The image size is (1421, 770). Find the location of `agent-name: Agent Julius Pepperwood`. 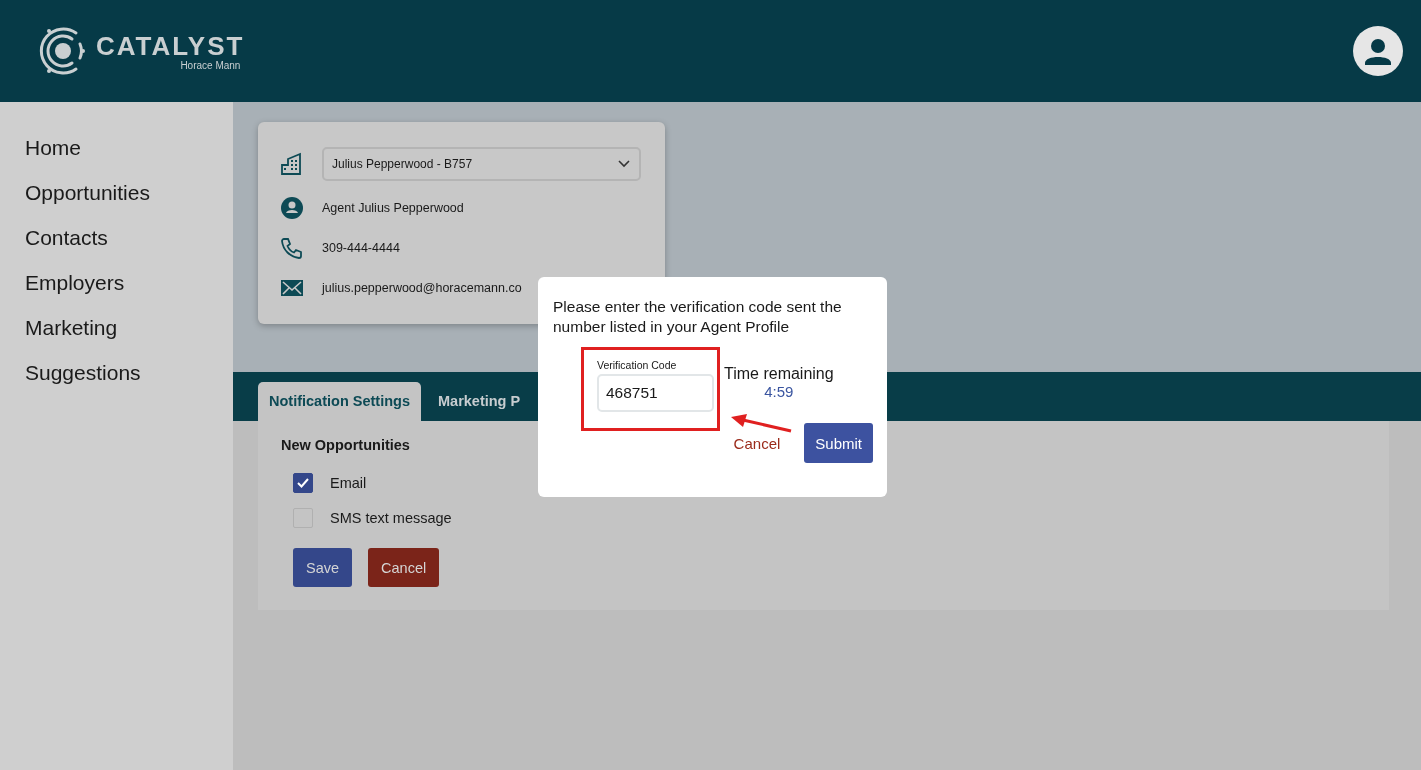

agent-name: Agent Julius Pepperwood is located at coordinates (393, 208).